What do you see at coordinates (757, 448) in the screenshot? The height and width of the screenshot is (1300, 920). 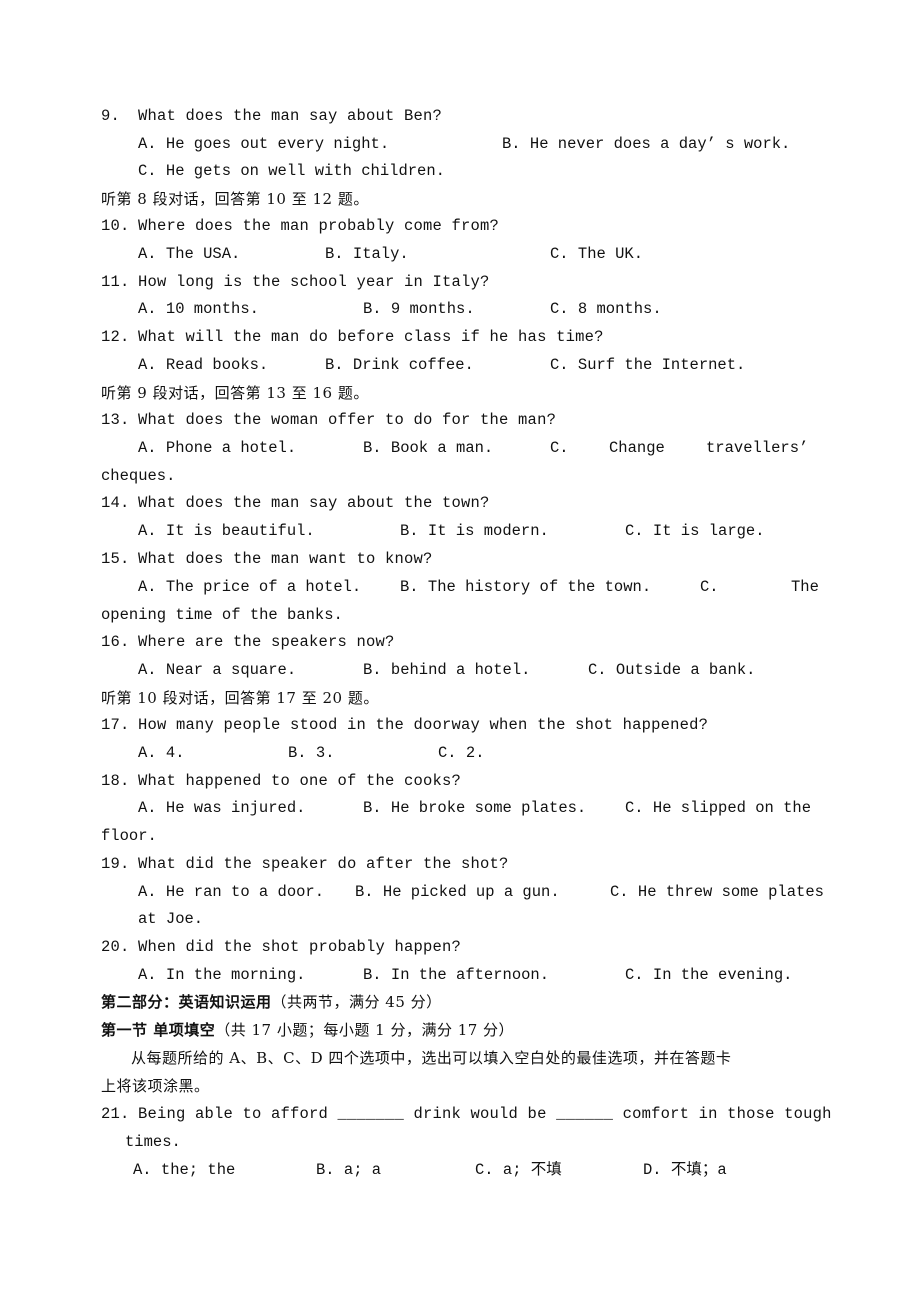 I see `option-c-text: travellers’` at bounding box center [757, 448].